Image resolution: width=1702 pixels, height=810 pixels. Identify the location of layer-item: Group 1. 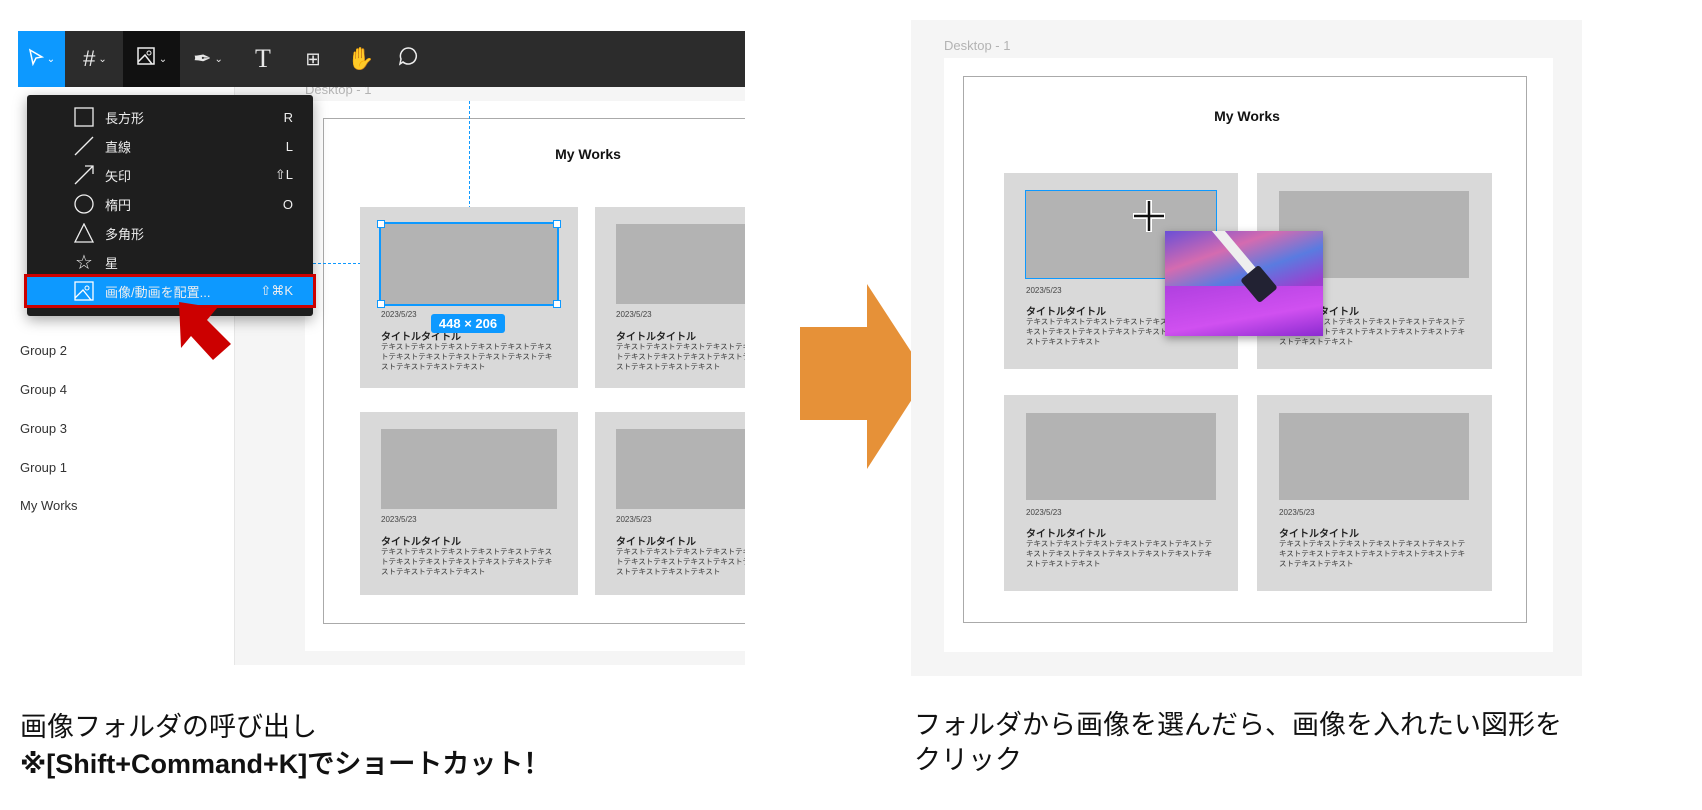
(43, 467).